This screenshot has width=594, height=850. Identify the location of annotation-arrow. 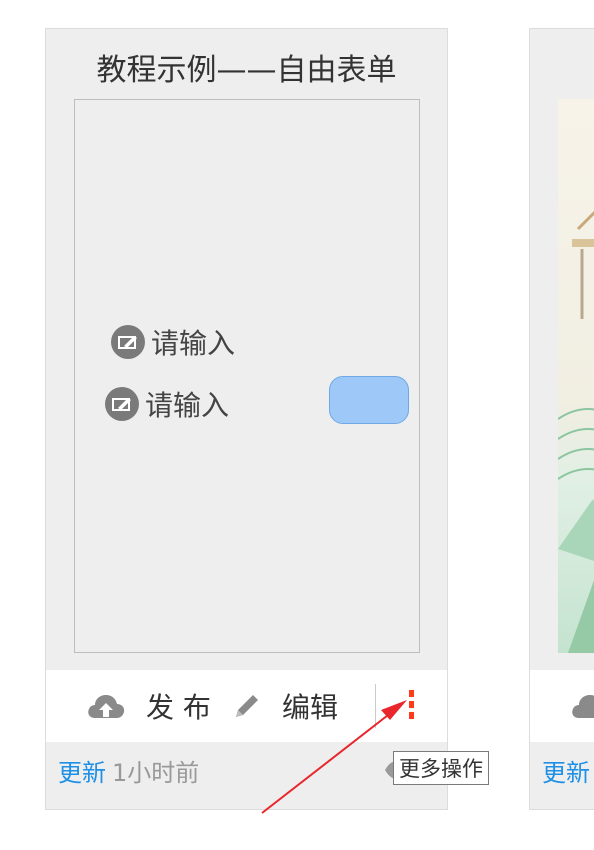
(334, 757).